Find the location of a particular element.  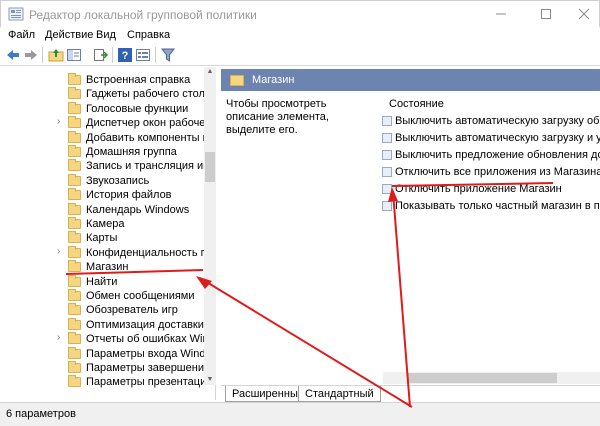

tree-item: Обмен сообщениями is located at coordinates (102, 296).